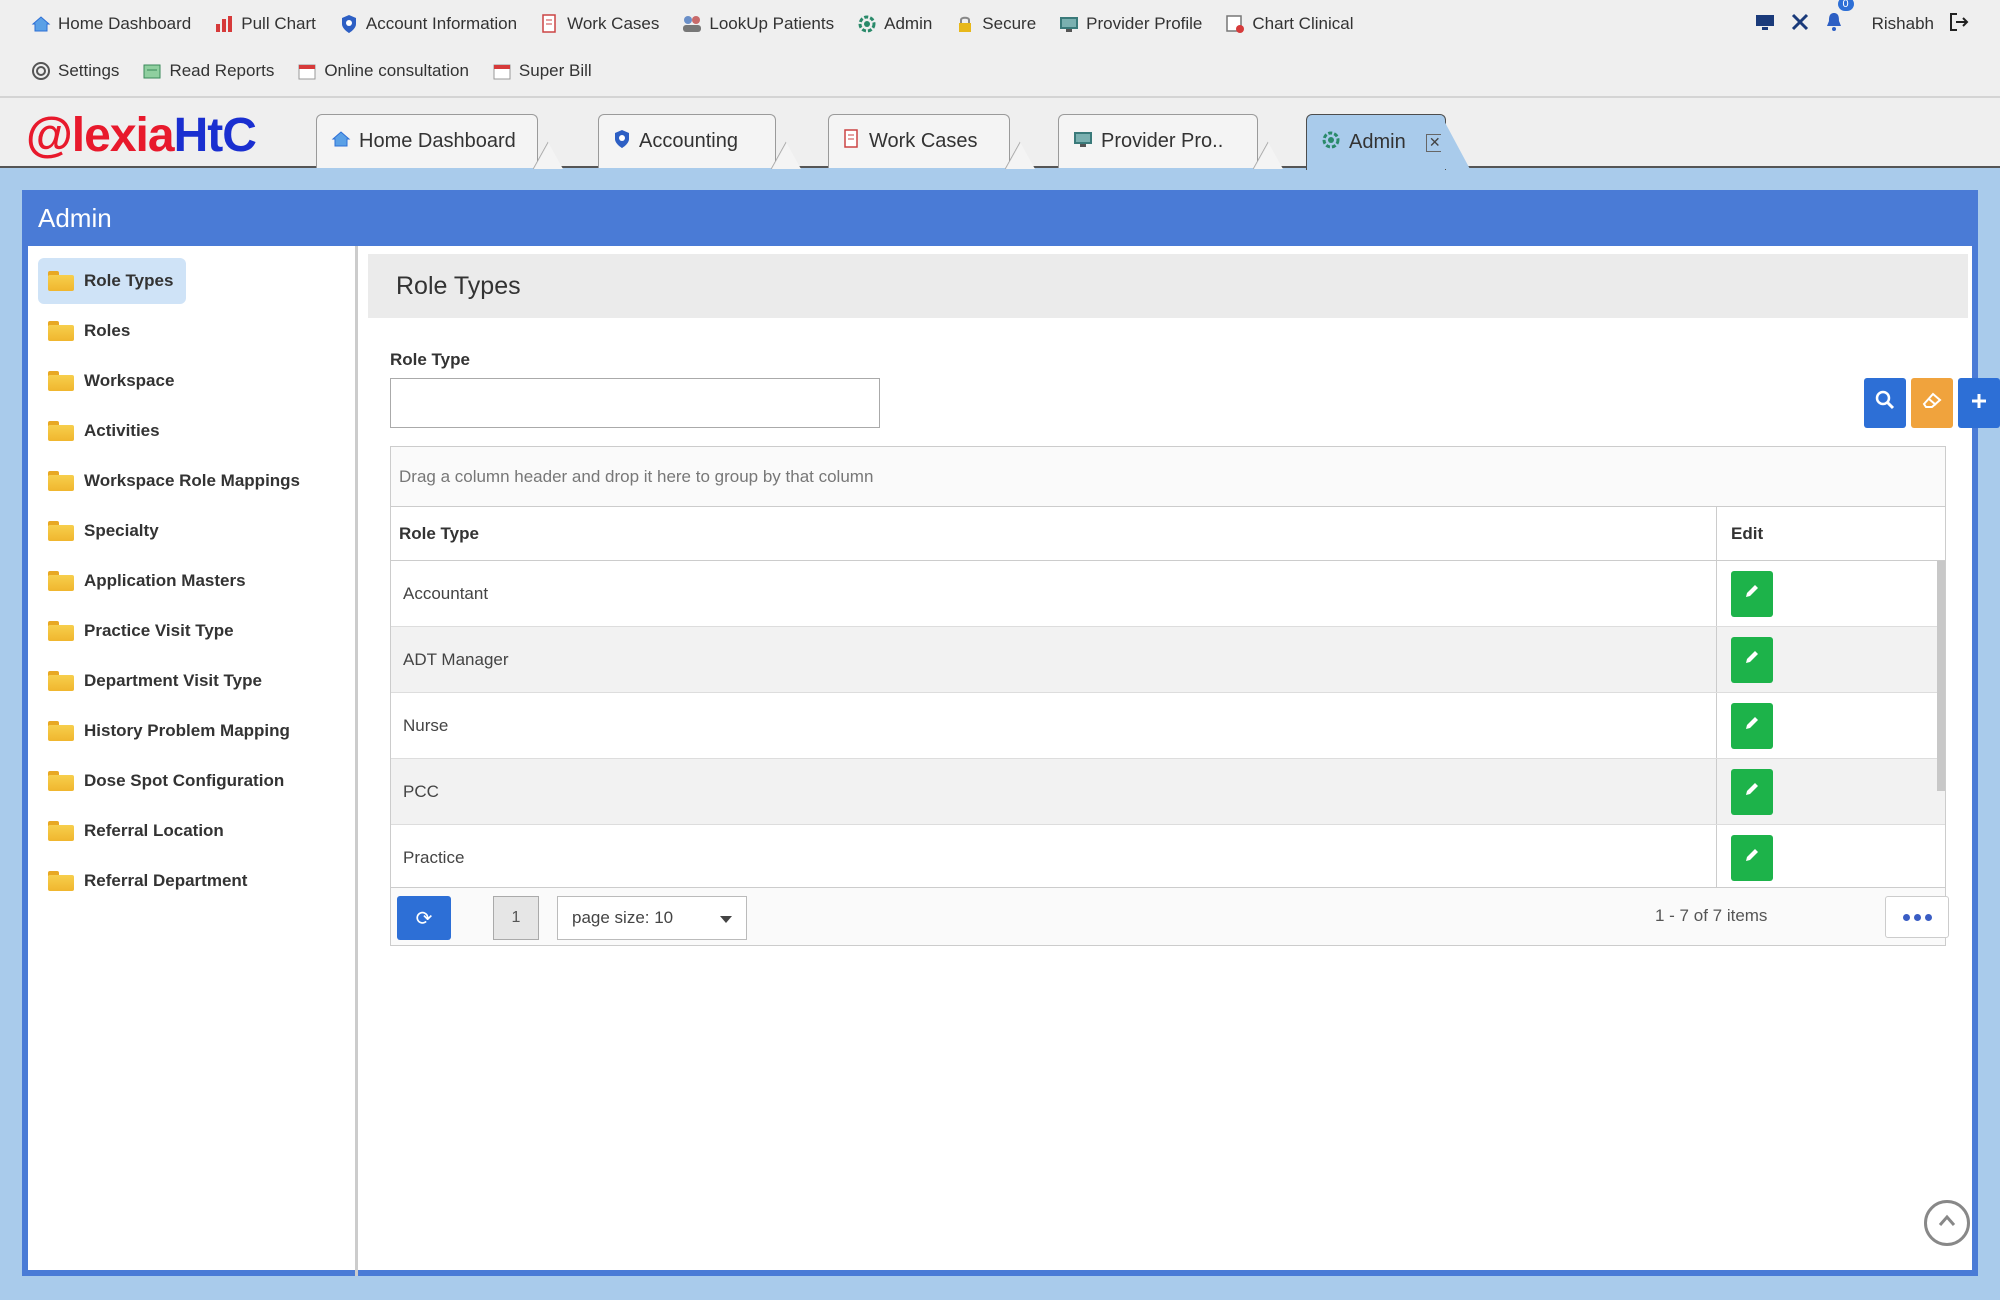 Image resolution: width=2000 pixels, height=1300 pixels. What do you see at coordinates (74, 71) in the screenshot?
I see `nav-settings: Settings` at bounding box center [74, 71].